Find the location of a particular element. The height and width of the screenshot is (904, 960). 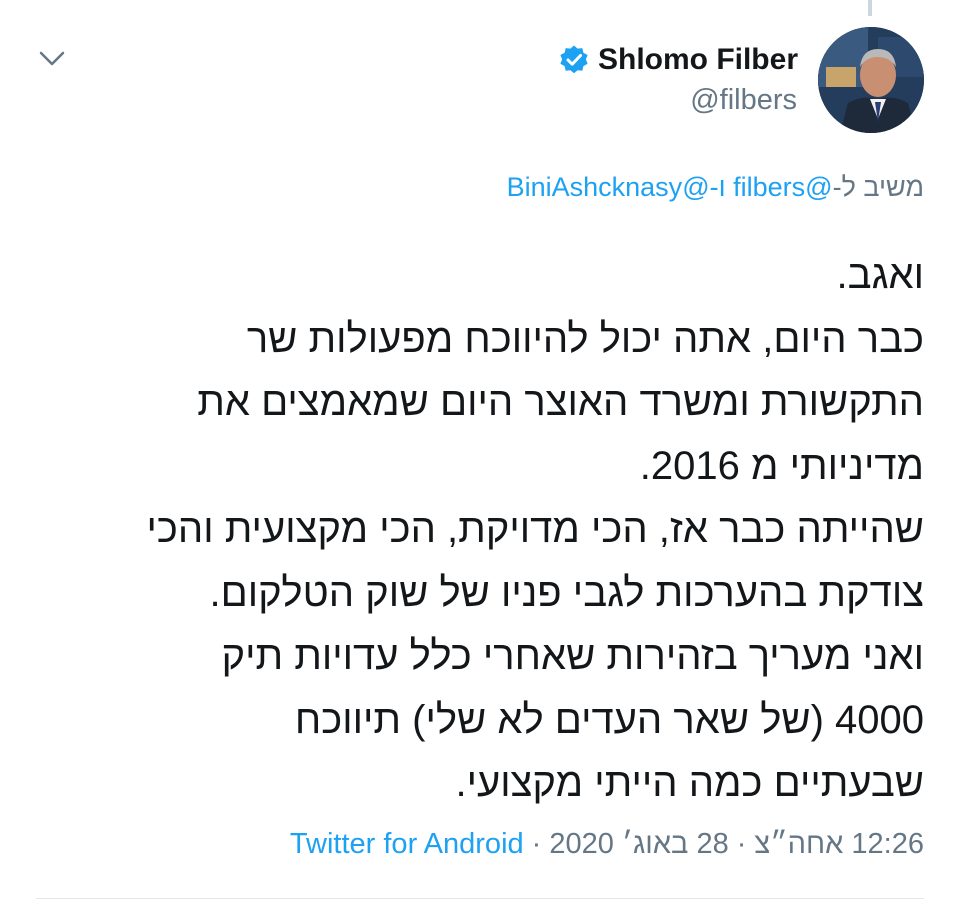

mention-link-biniashcknasy: @BiniAshcknasy is located at coordinates (608, 187).